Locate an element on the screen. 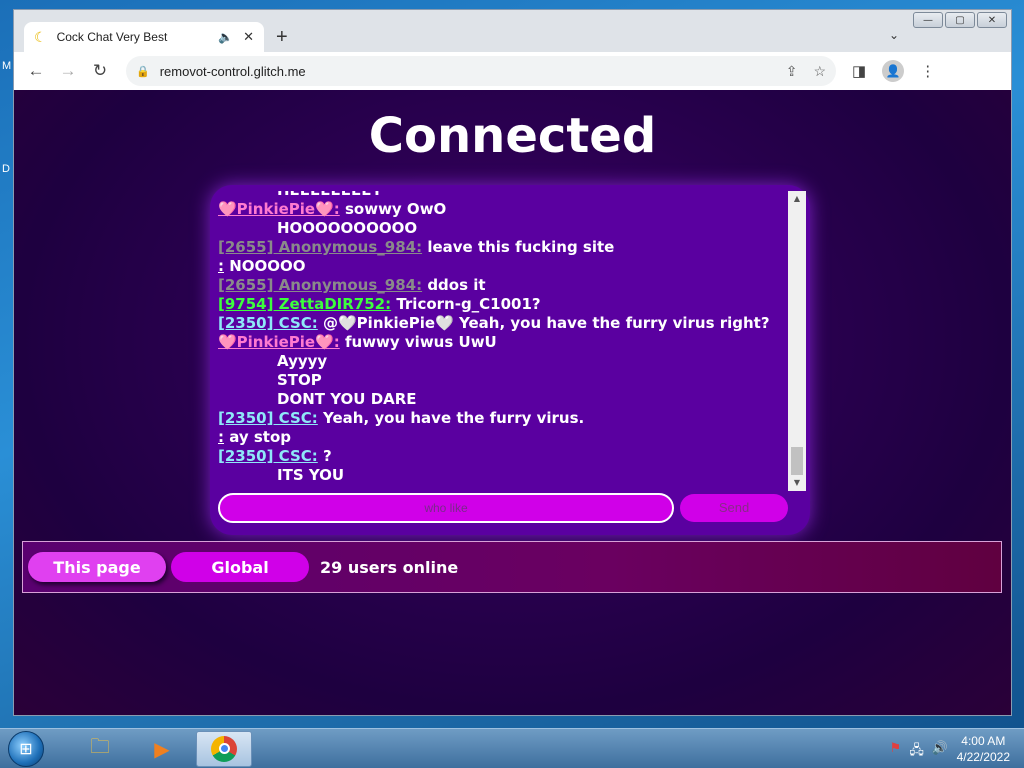 This screenshot has height=768, width=1024. system-tray: ⚑ 🖧 🔊 is located at coordinates (919, 752).